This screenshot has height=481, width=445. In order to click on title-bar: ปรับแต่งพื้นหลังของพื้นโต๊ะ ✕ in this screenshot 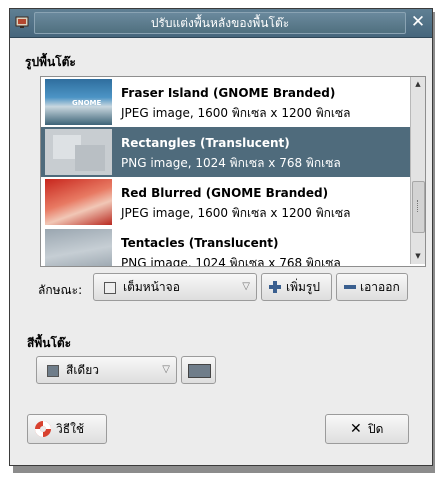, I will do `click(221, 23)`.